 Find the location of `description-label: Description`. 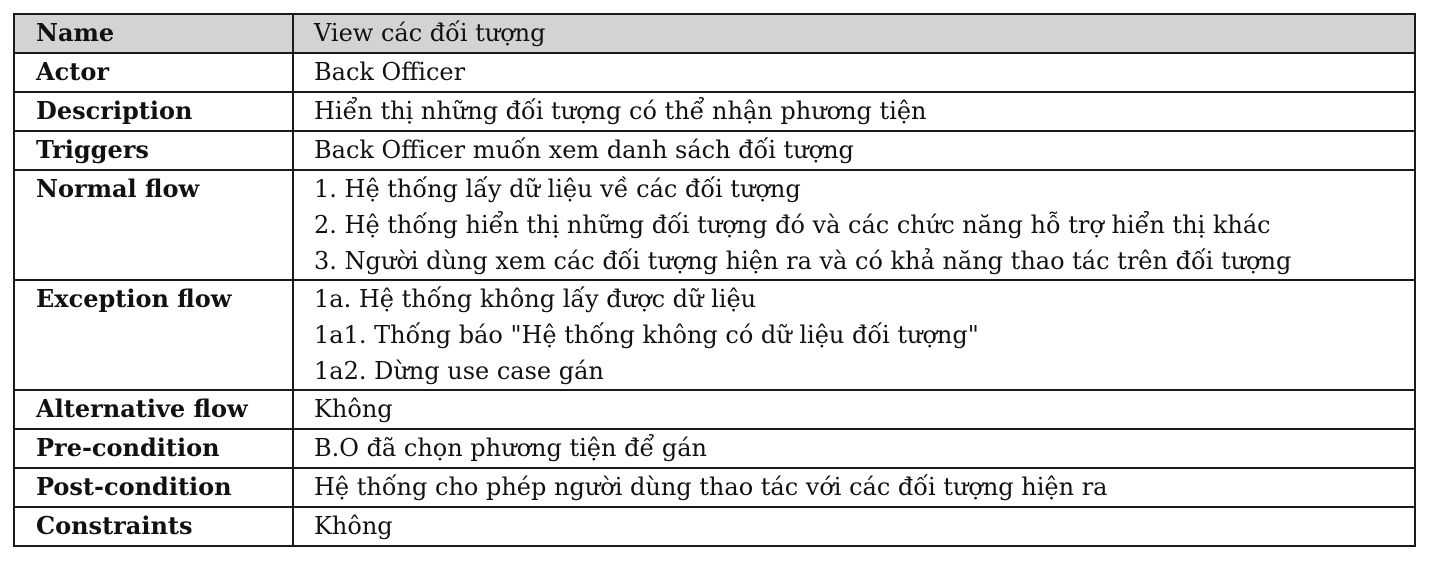

description-label: Description is located at coordinates (153, 111).